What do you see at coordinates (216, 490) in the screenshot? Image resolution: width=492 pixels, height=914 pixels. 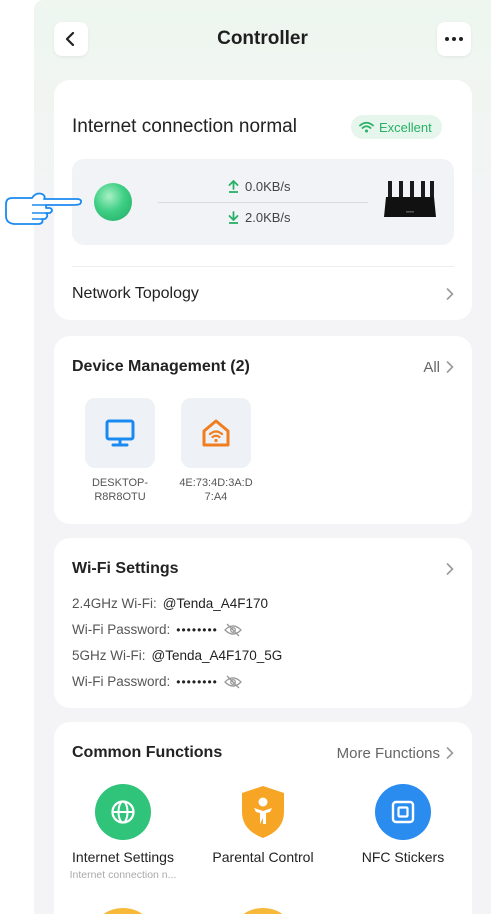 I see `device-name: 4E:73:4D:3A:D 7:A4` at bounding box center [216, 490].